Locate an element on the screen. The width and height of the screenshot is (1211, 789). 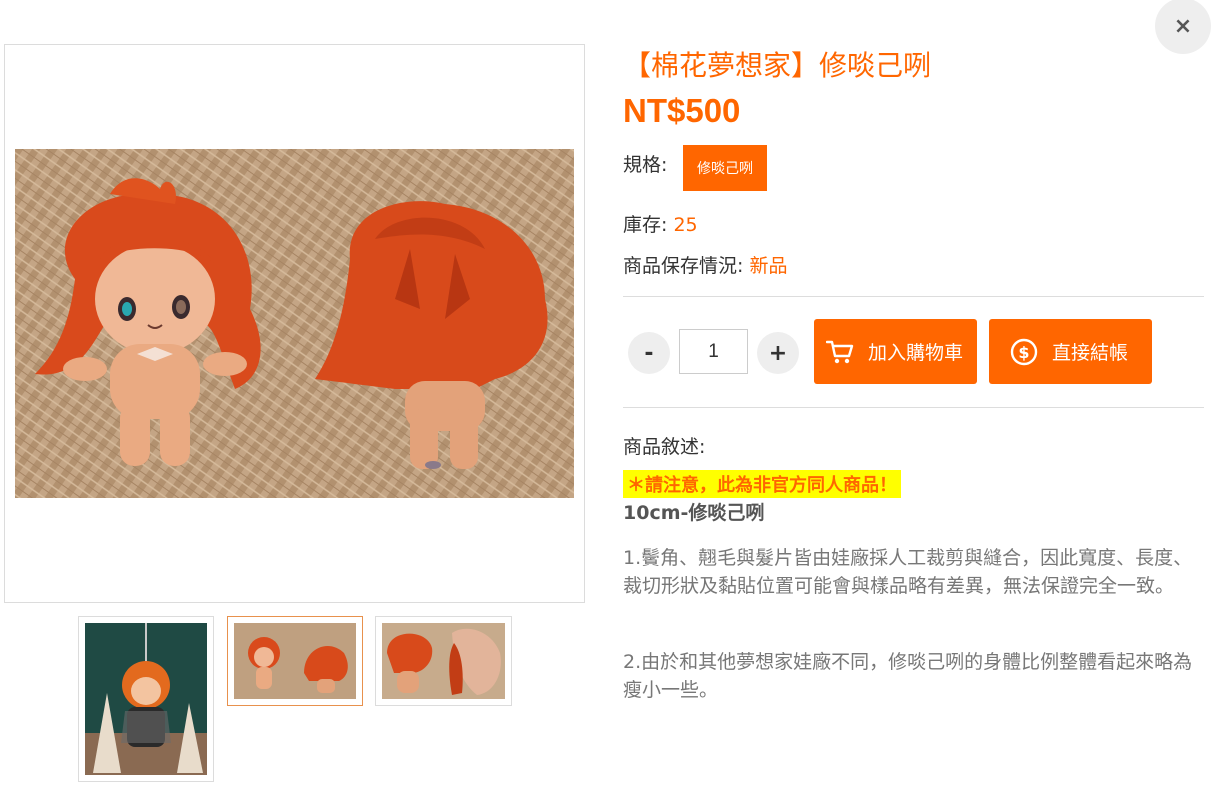
add-to-cart-label: 加入購物車 is located at coordinates (916, 353).